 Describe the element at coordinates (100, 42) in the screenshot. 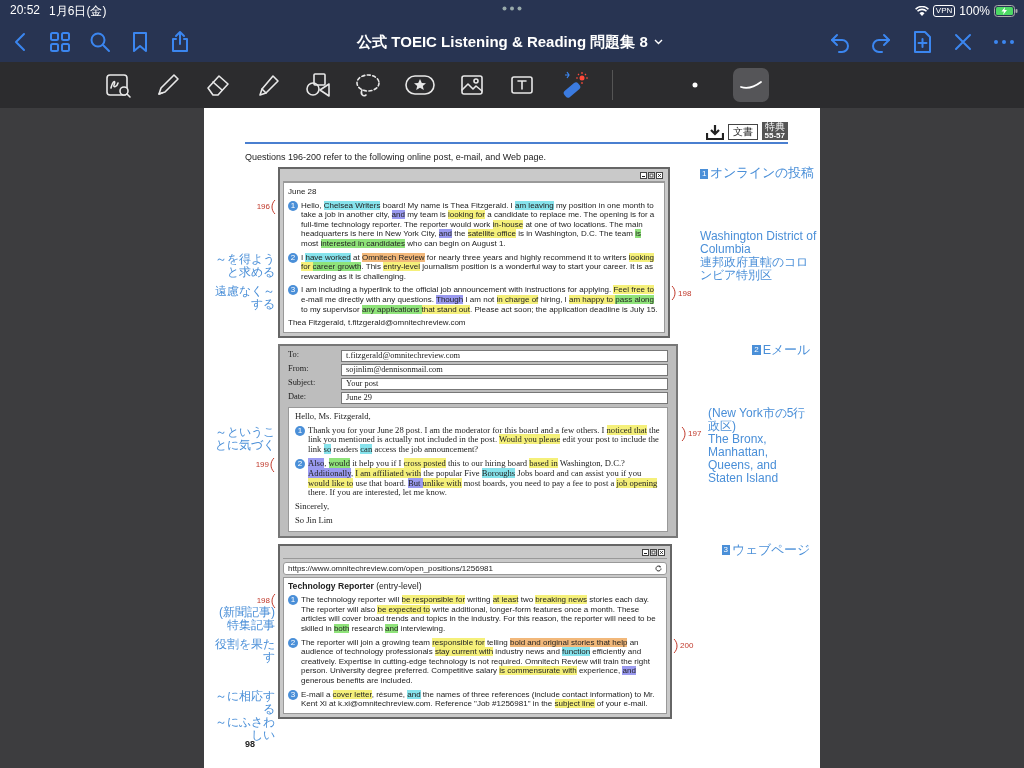

I see `search-icon` at that location.